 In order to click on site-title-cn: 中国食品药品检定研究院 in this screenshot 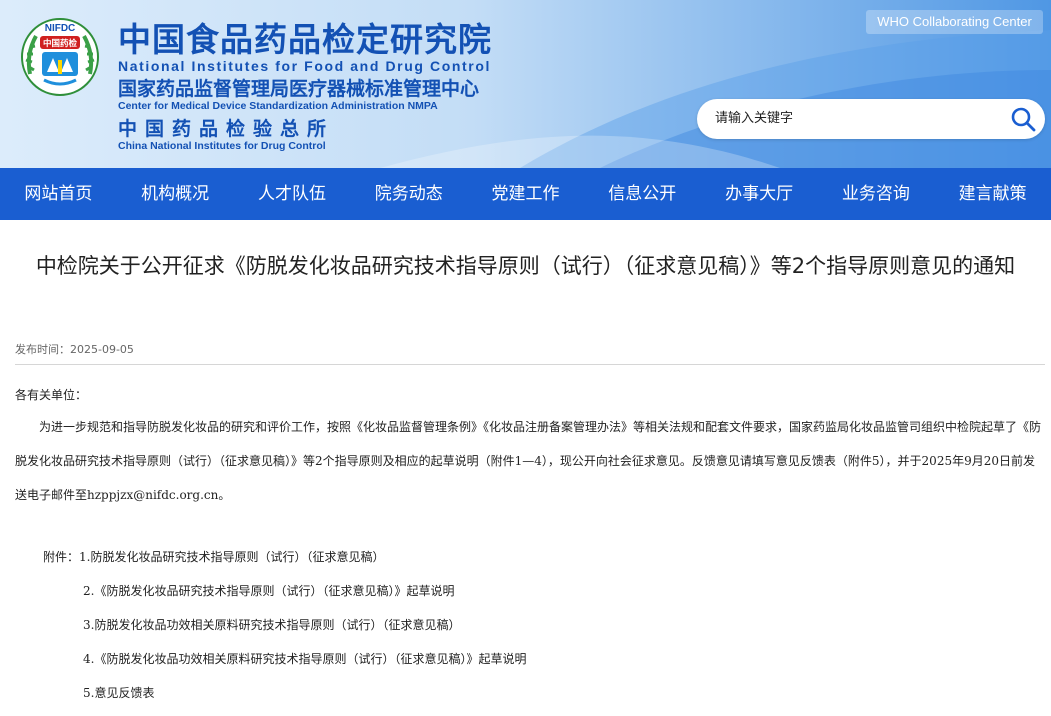, I will do `click(305, 39)`.